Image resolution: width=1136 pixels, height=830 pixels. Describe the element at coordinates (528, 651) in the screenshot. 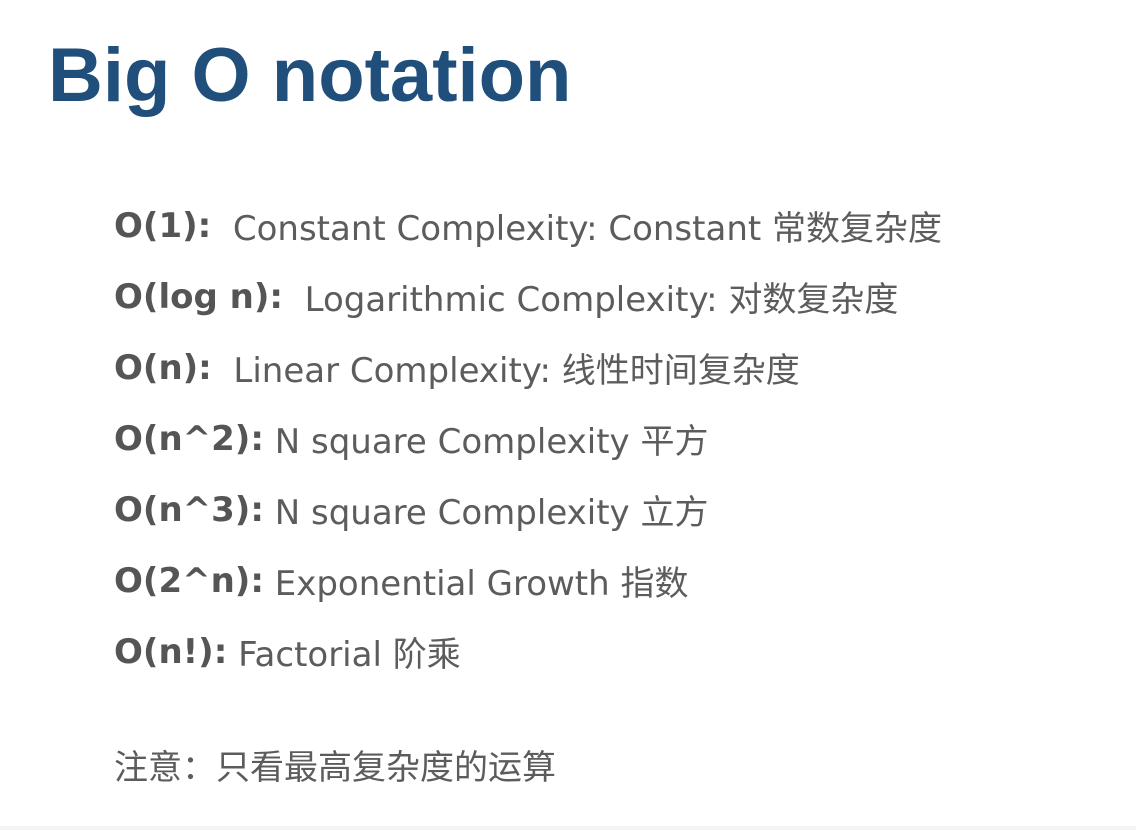

I see `complexity-item-factorial: O(n!): Factorial 阶乘` at that location.